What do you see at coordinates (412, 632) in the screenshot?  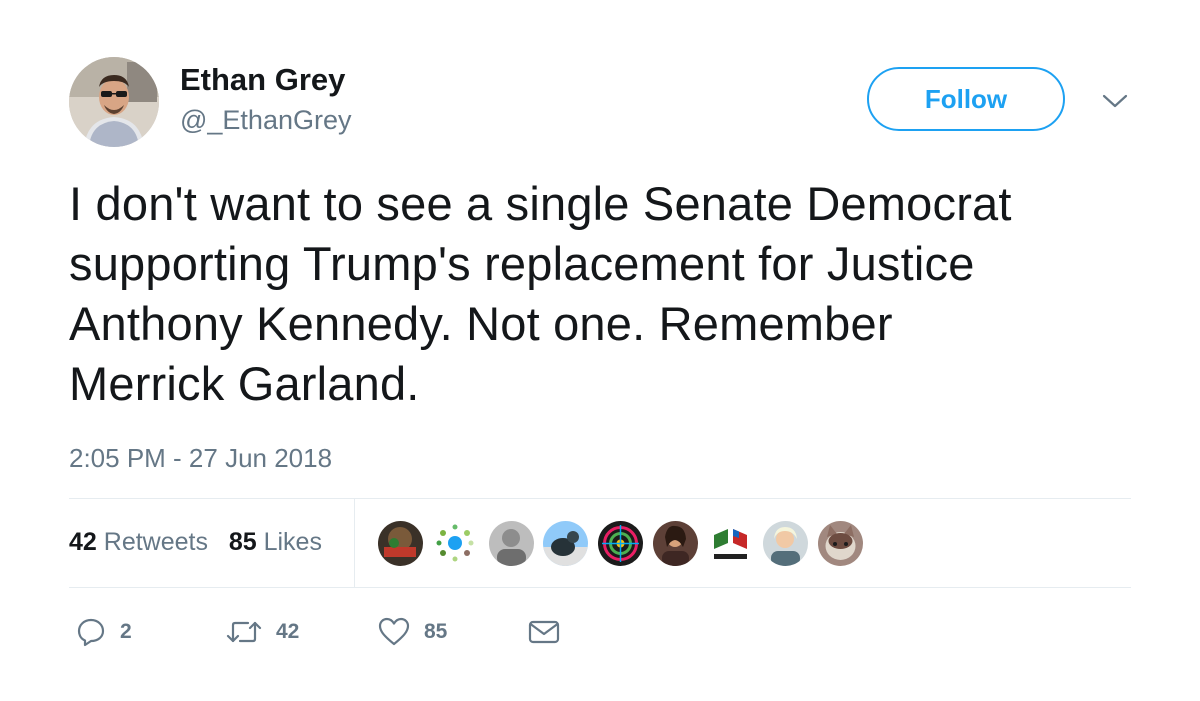 I see `like-button: 85` at bounding box center [412, 632].